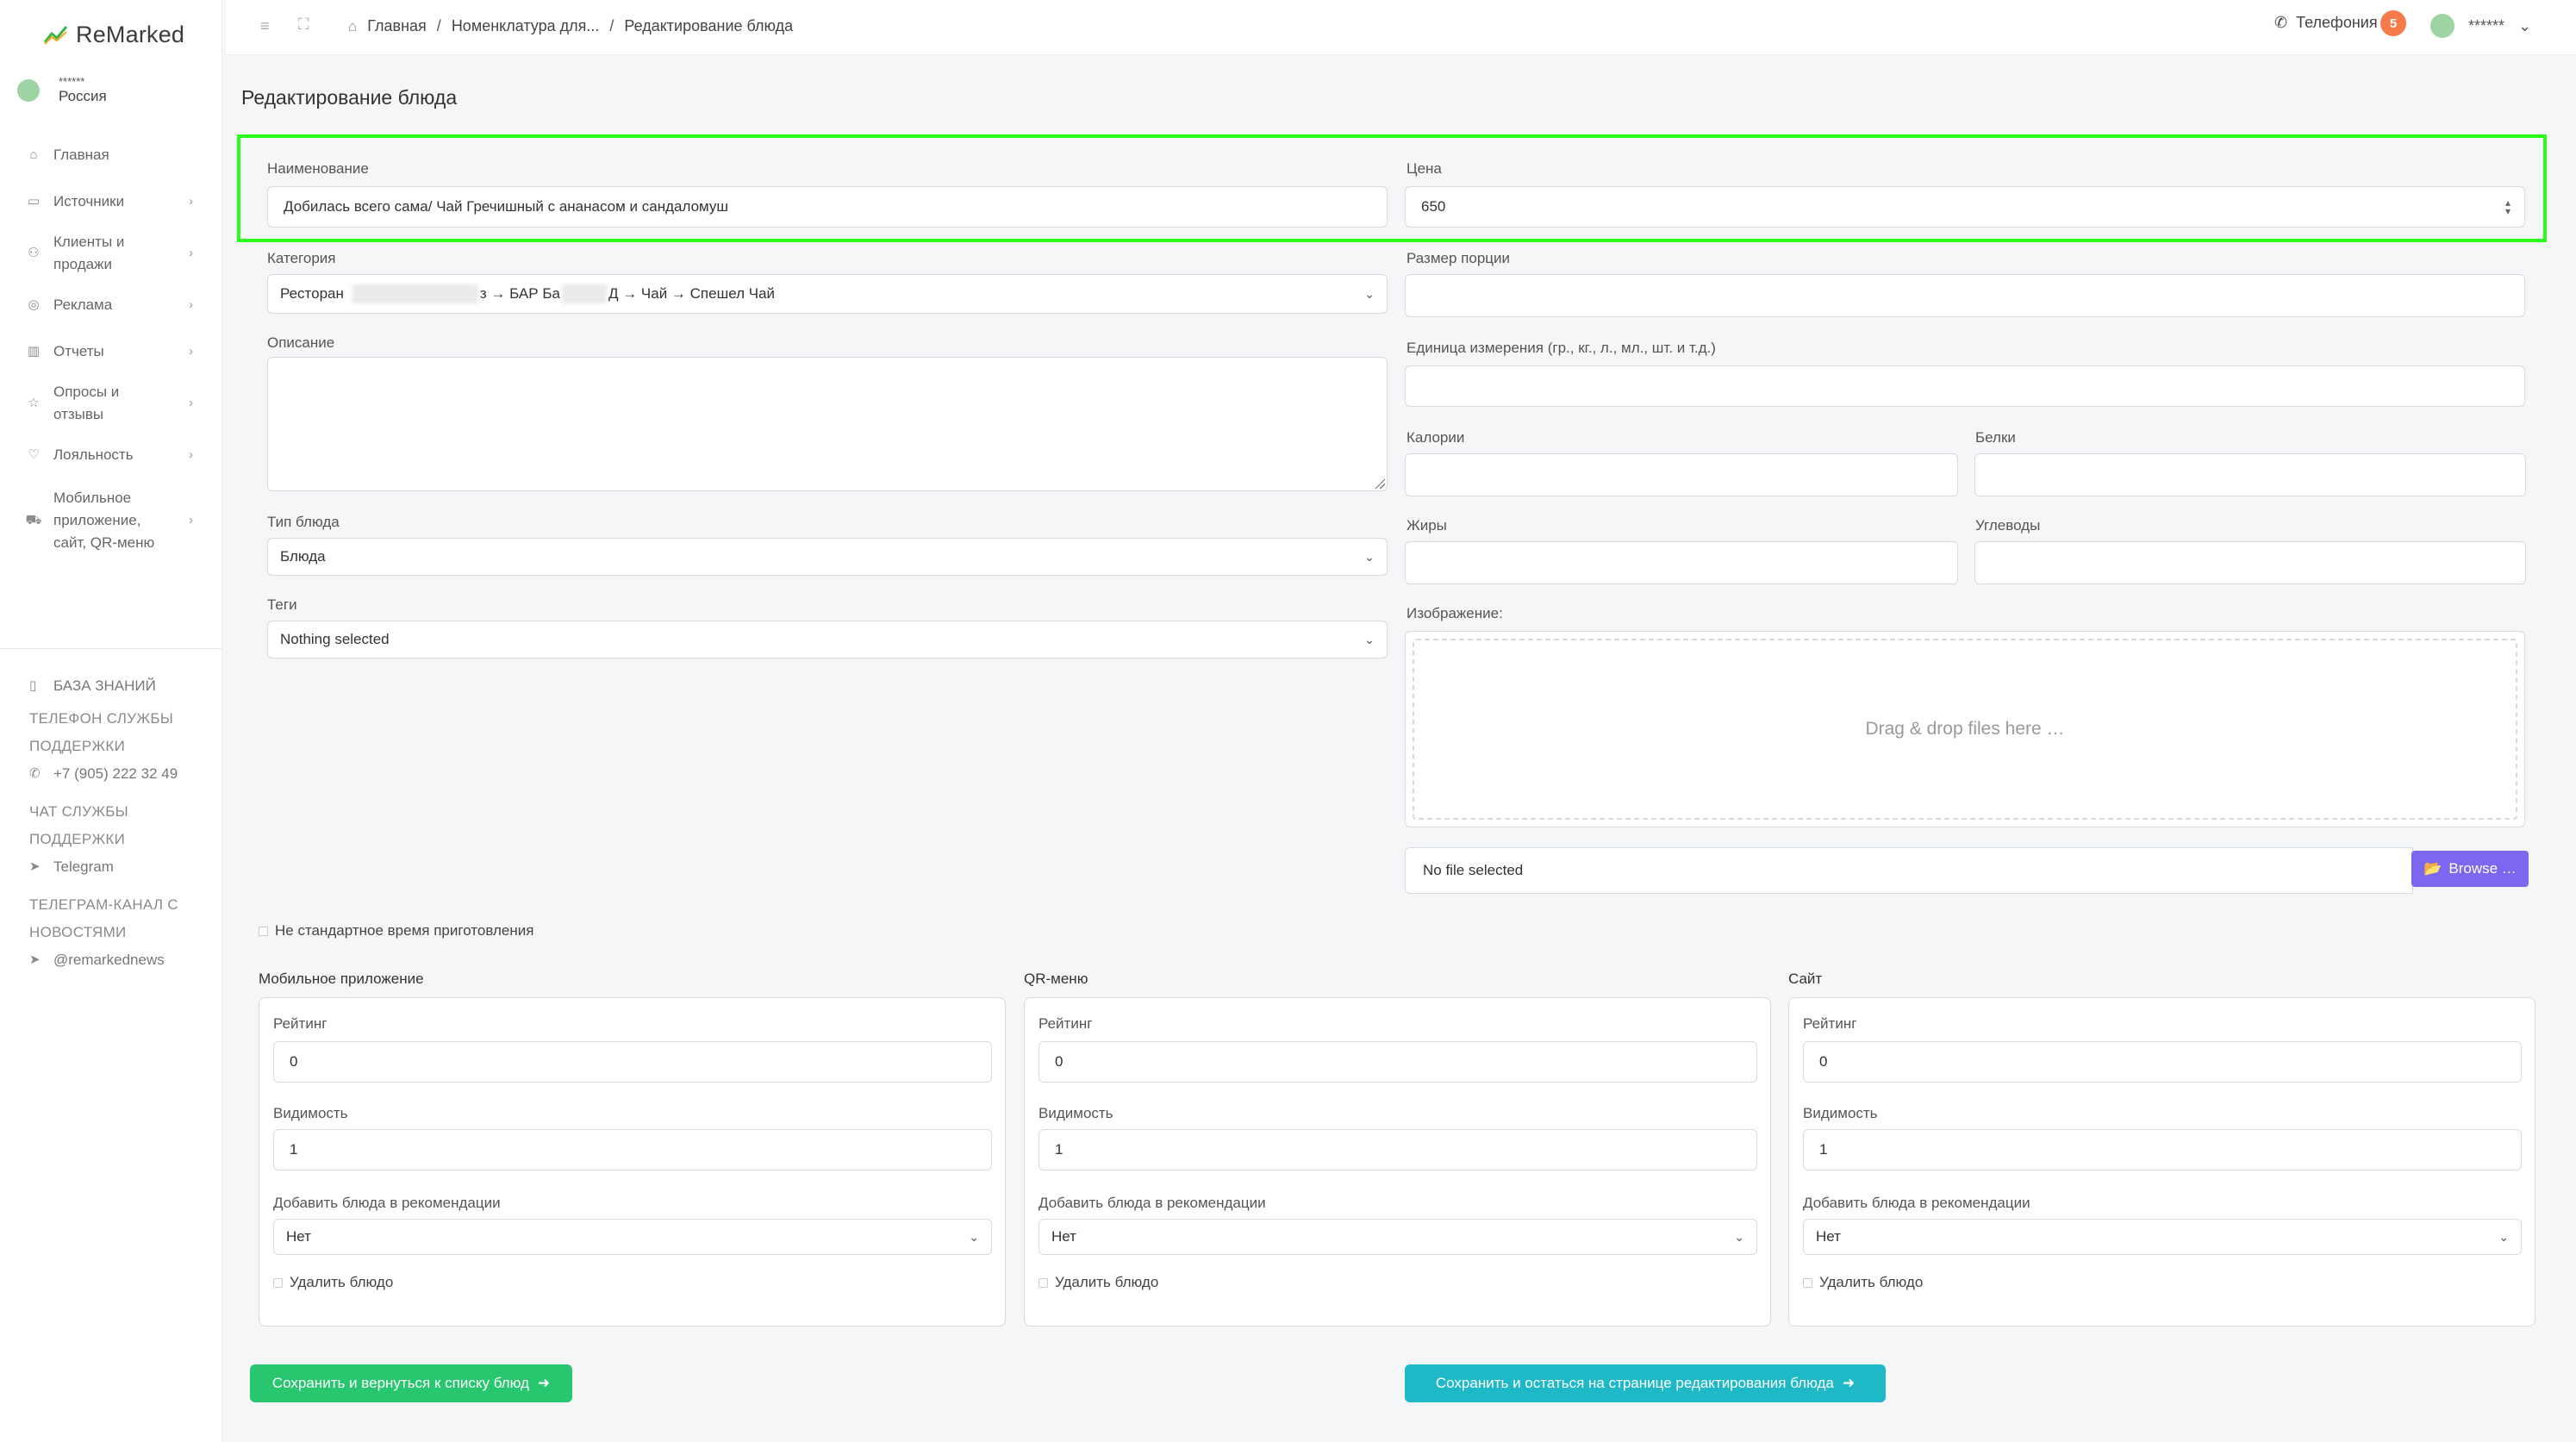 This screenshot has height=1442, width=2576. I want to click on current-user: ****** Россия, so click(62, 90).